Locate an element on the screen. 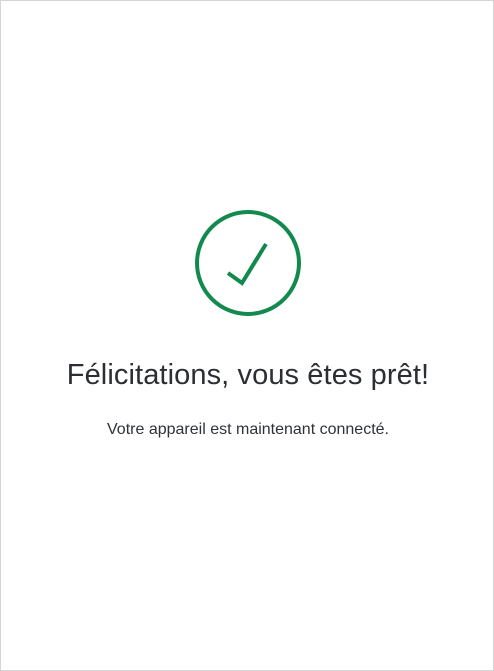 Image resolution: width=494 pixels, height=671 pixels. success-title: Félicitations, vous êtes prêt! is located at coordinates (248, 375).